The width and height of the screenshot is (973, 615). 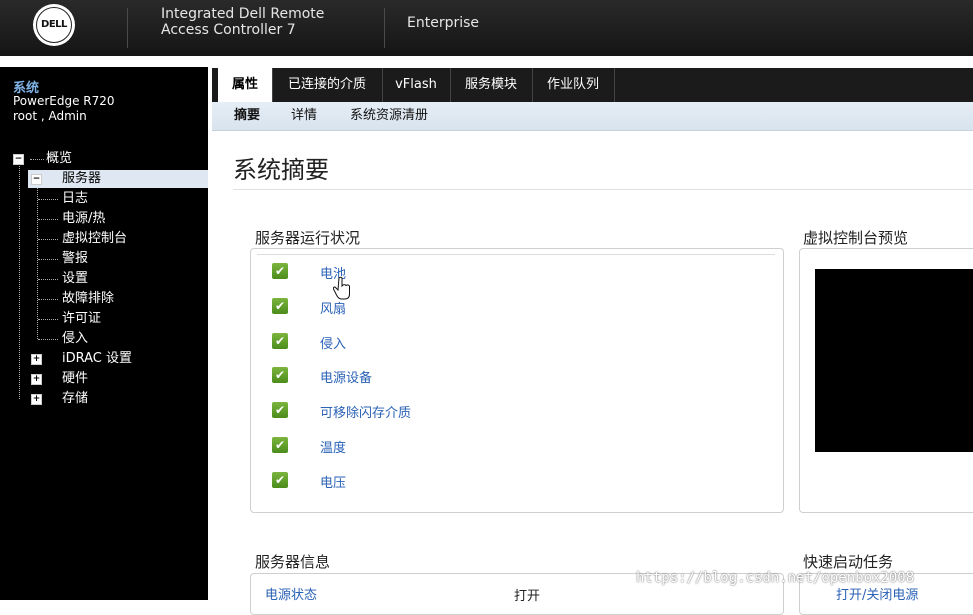 What do you see at coordinates (291, 593) in the screenshot?
I see `power-state-label: 电源状态` at bounding box center [291, 593].